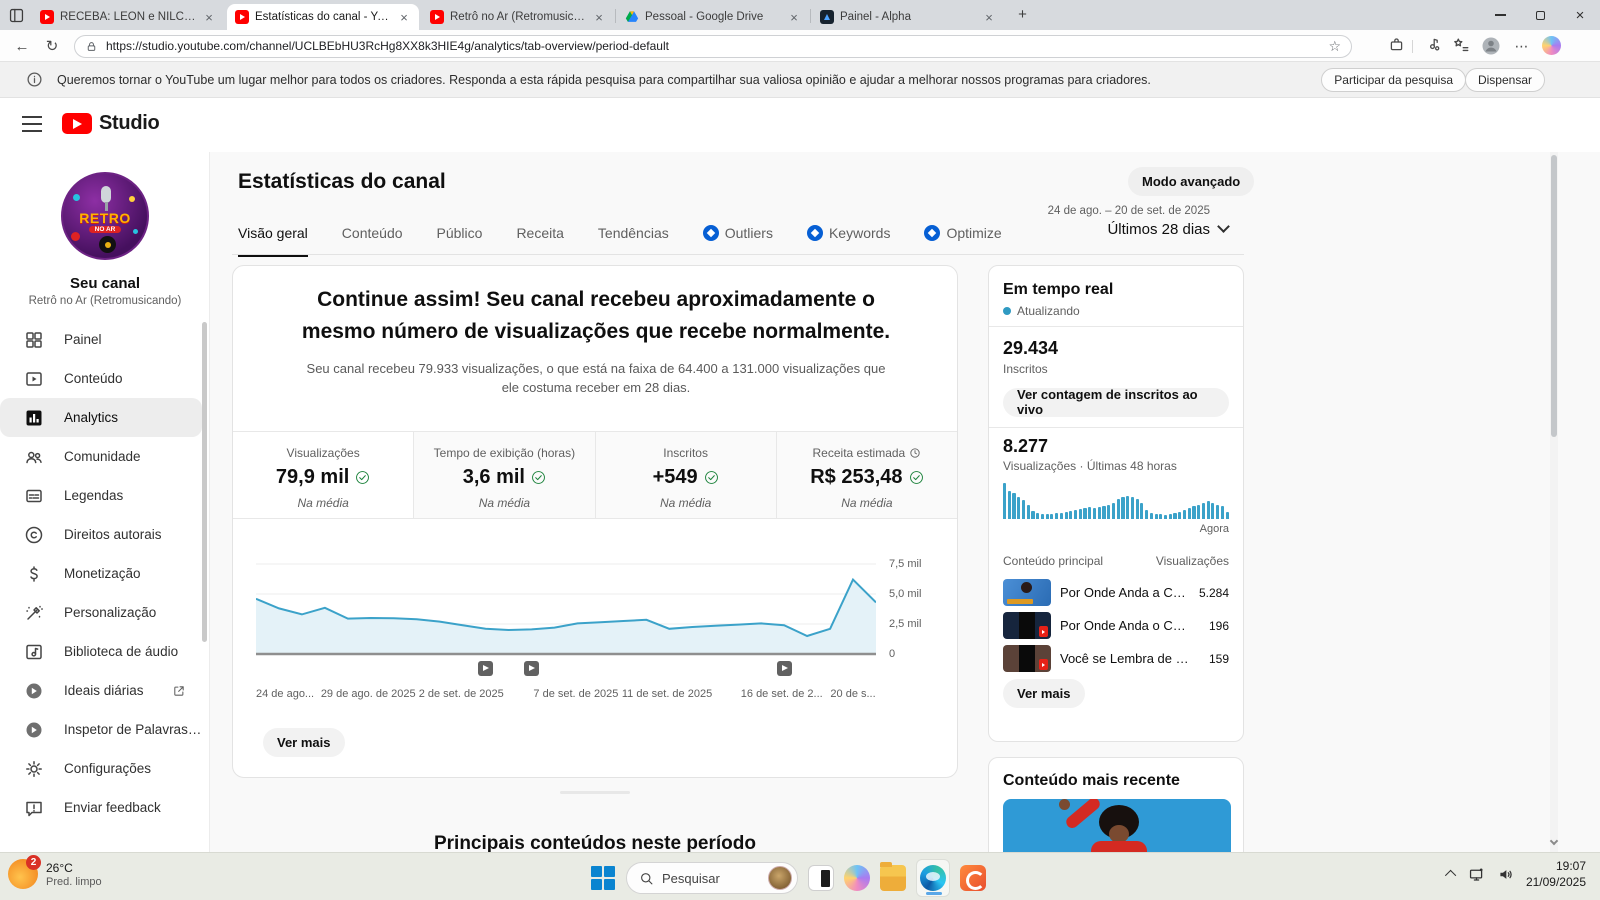 Image resolution: width=1600 pixels, height=900 pixels. Describe the element at coordinates (101, 807) in the screenshot. I see `sidebar-item-enviar-feedback: Enviar feedback` at that location.